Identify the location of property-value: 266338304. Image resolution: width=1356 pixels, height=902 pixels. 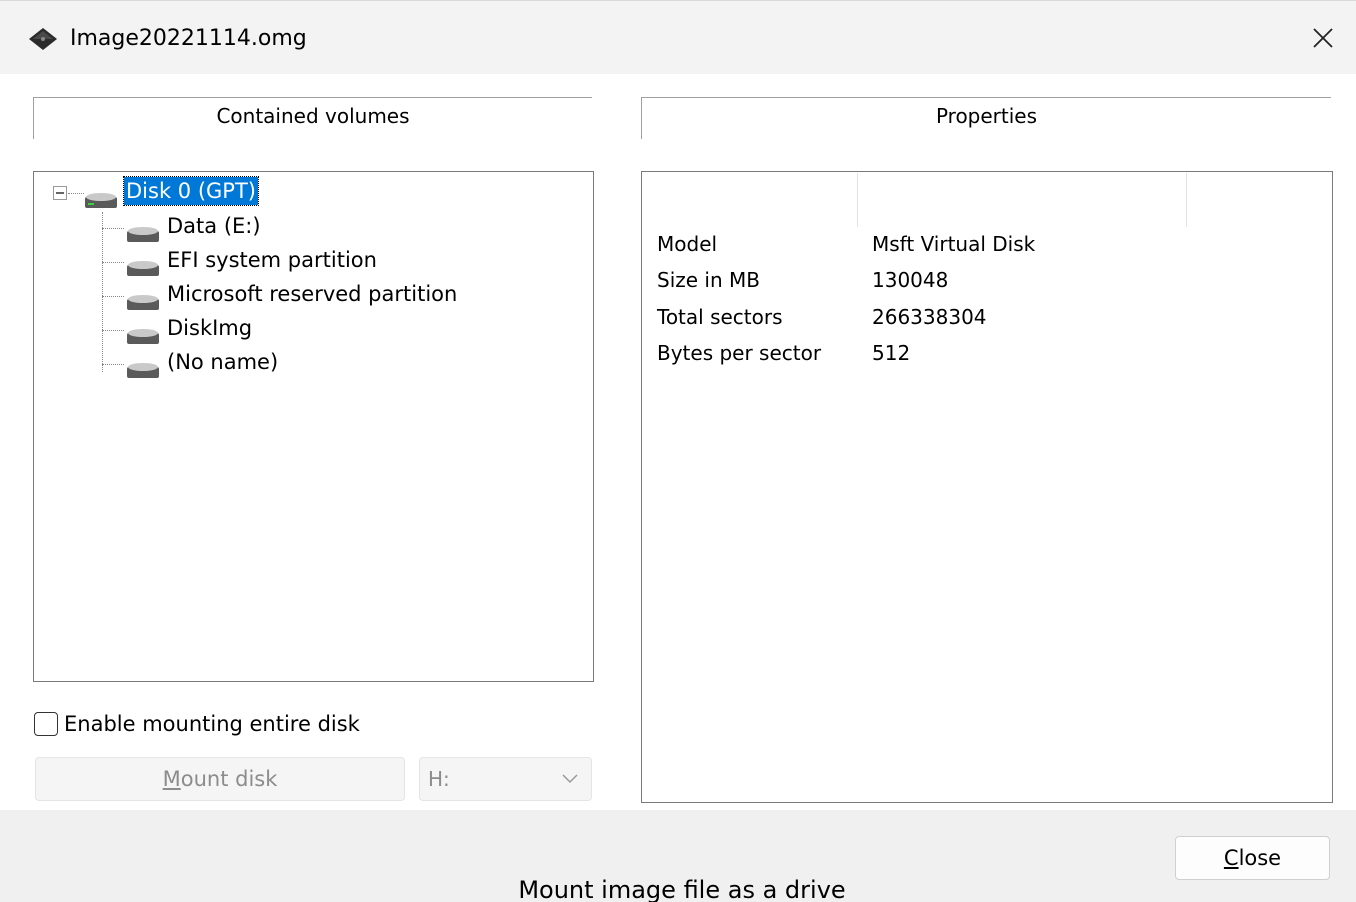
(929, 317).